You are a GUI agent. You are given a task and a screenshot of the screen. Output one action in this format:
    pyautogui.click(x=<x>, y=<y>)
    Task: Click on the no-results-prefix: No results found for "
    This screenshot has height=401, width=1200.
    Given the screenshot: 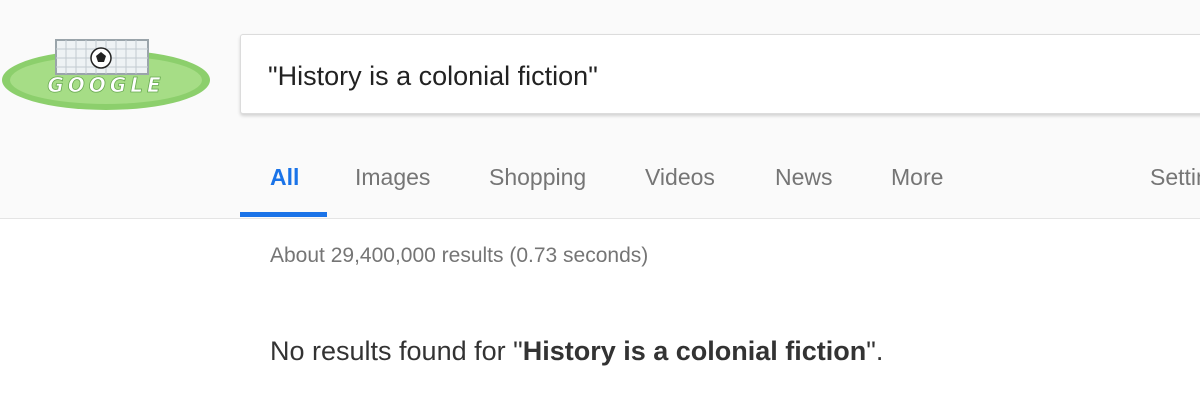 What is the action you would take?
    pyautogui.click(x=396, y=351)
    